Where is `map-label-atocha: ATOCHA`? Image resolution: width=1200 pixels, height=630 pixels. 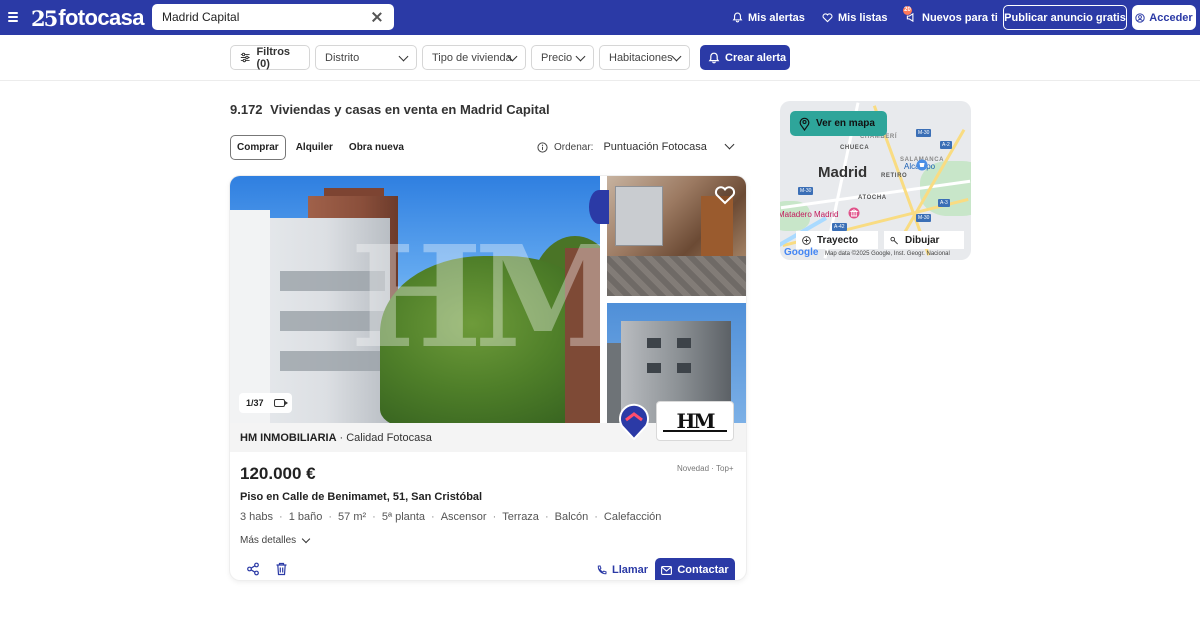
map-label-atocha: ATOCHA is located at coordinates (872, 198).